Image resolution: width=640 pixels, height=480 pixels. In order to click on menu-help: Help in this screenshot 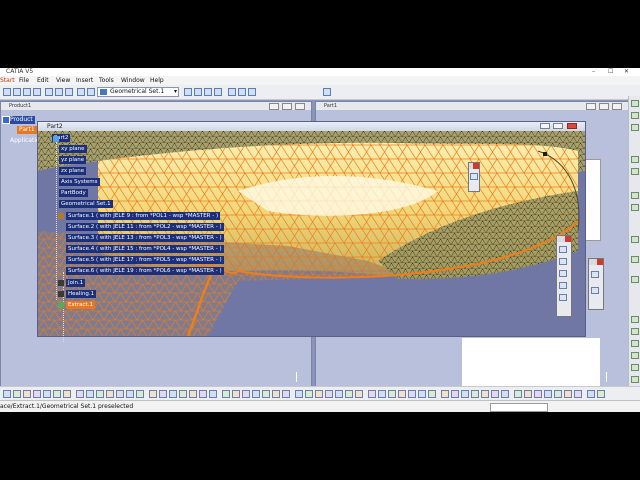, I will do `click(157, 80)`.